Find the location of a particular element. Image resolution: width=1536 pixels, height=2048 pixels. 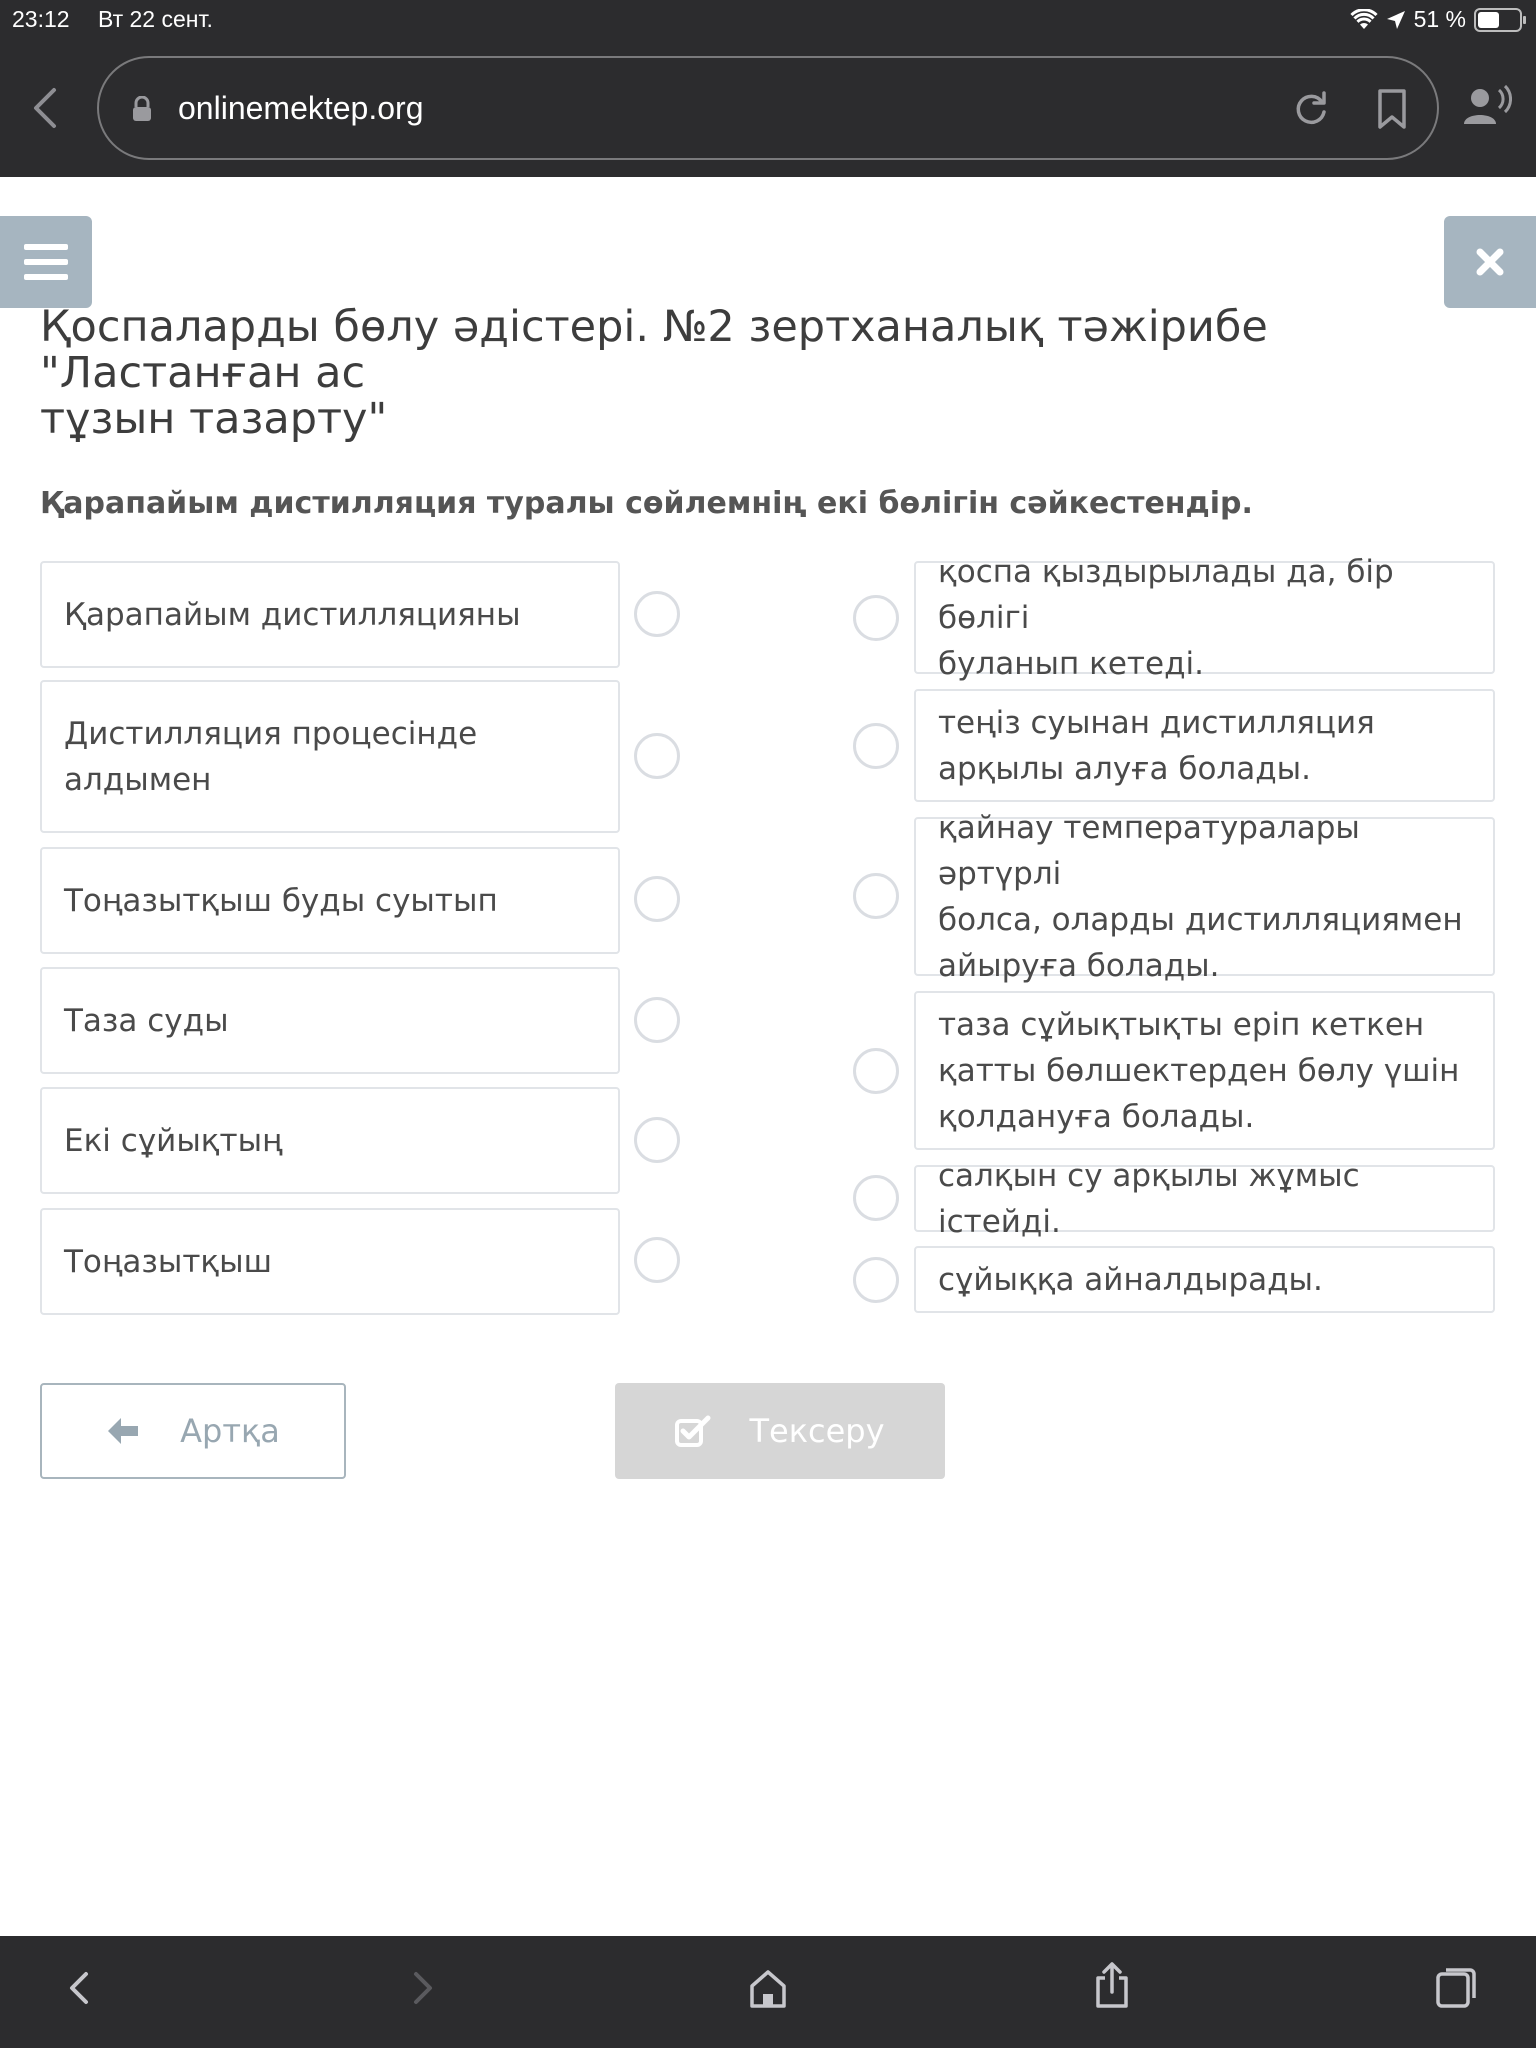

reload-icon is located at coordinates (1311, 108).